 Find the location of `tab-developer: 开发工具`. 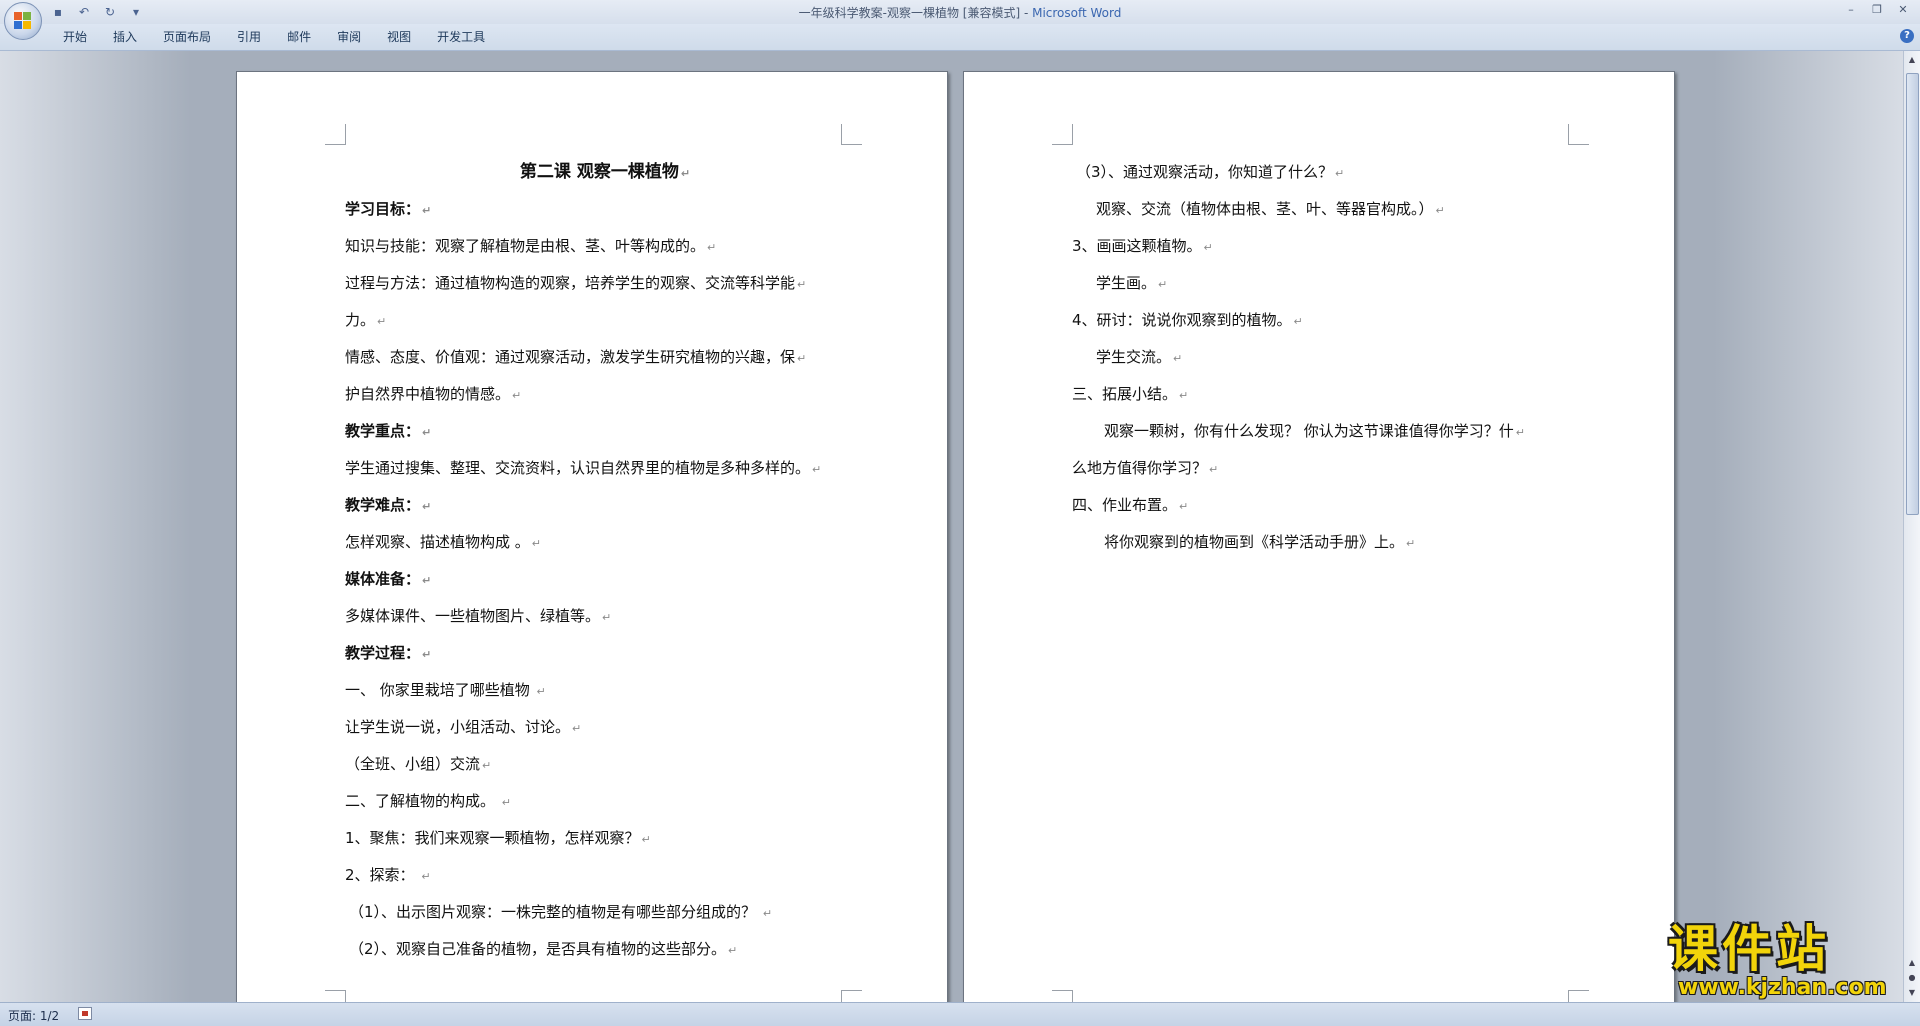

tab-developer: 开发工具 is located at coordinates (461, 37).